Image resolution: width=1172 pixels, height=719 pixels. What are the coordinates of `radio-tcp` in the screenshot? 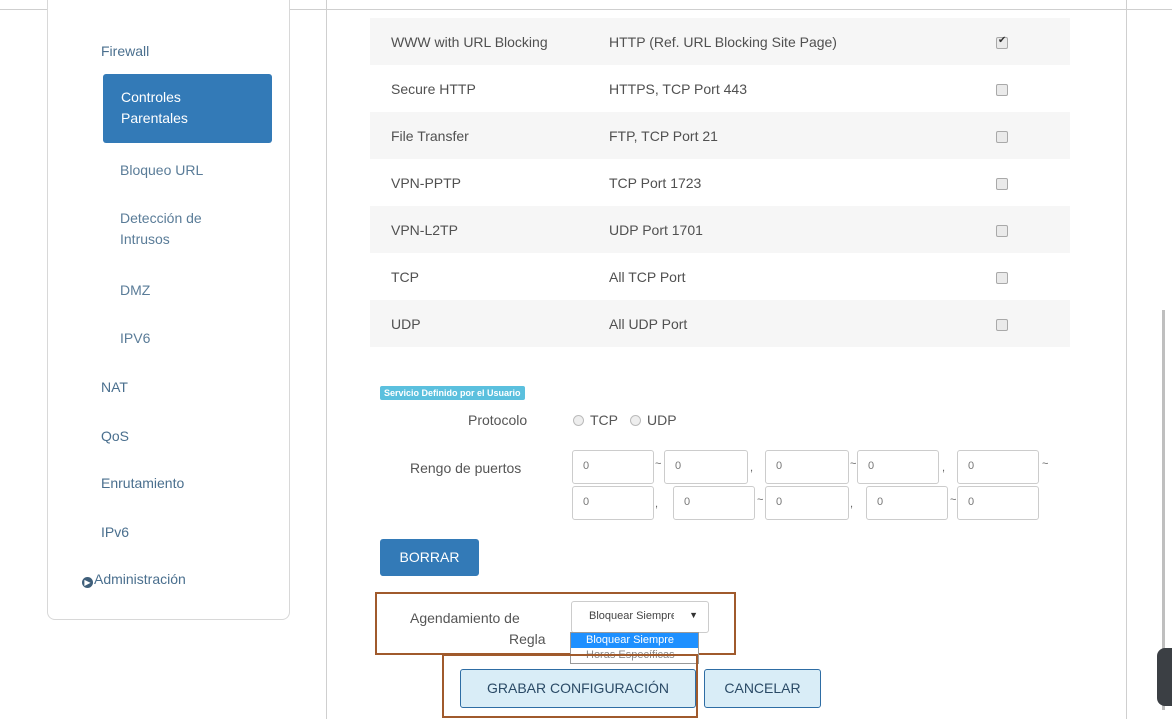 It's located at (578, 420).